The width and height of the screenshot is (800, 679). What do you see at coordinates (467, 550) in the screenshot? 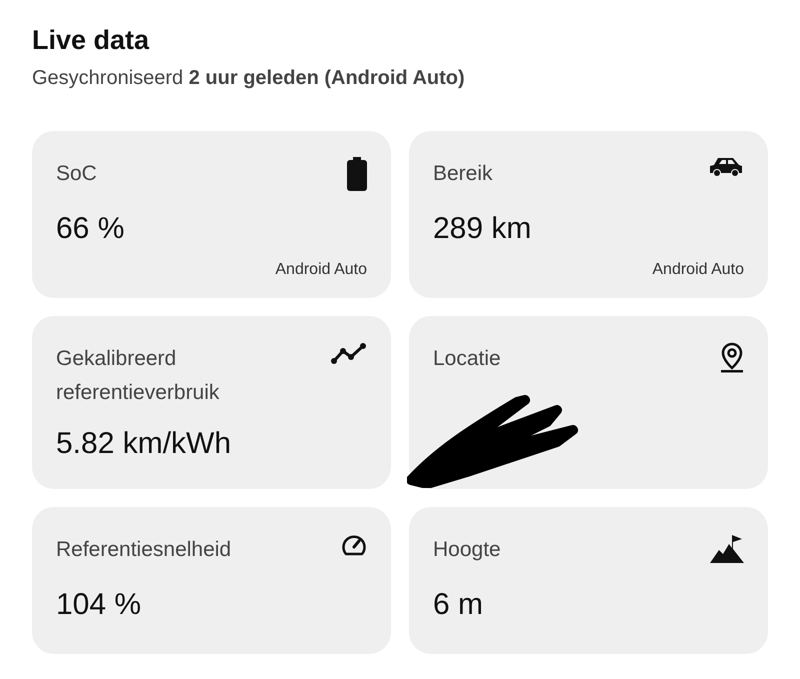
I see `card-label: Hoogte` at bounding box center [467, 550].